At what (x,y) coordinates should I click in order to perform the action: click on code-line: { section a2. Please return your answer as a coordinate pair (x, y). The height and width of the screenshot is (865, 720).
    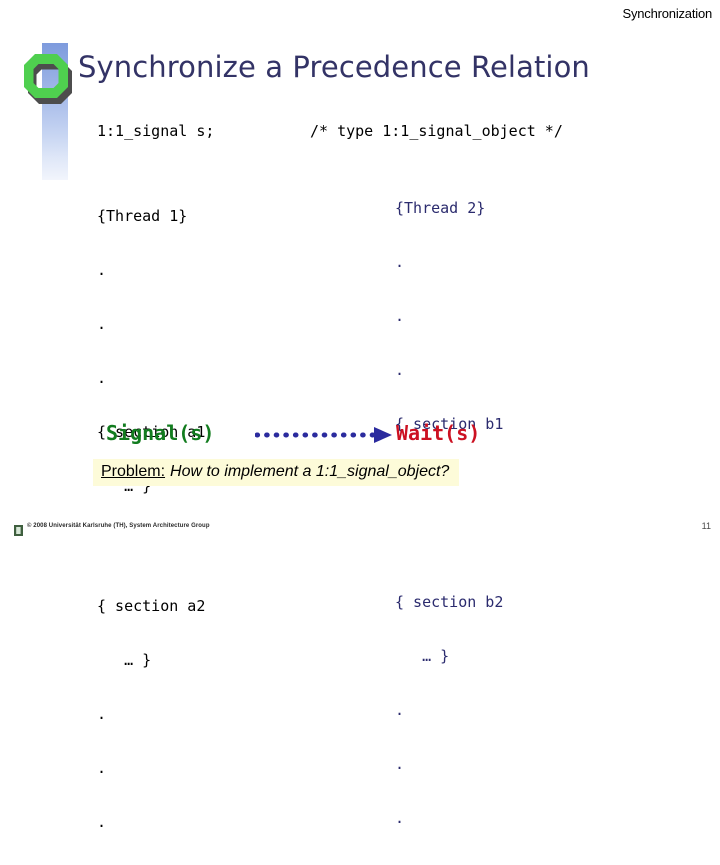
    Looking at the image, I should click on (151, 606).